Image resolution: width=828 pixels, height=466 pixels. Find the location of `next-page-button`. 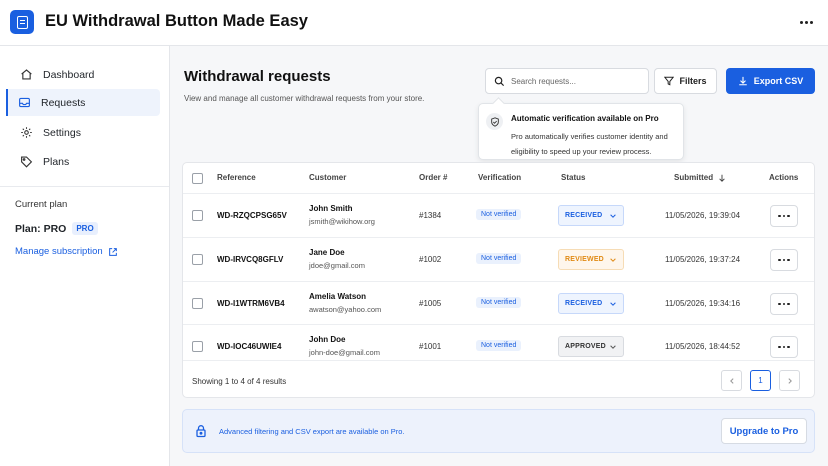

next-page-button is located at coordinates (789, 380).